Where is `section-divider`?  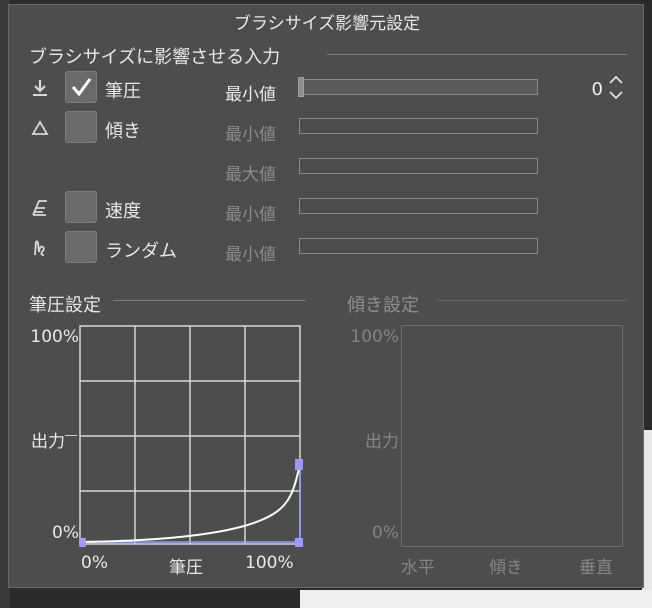 section-divider is located at coordinates (477, 54).